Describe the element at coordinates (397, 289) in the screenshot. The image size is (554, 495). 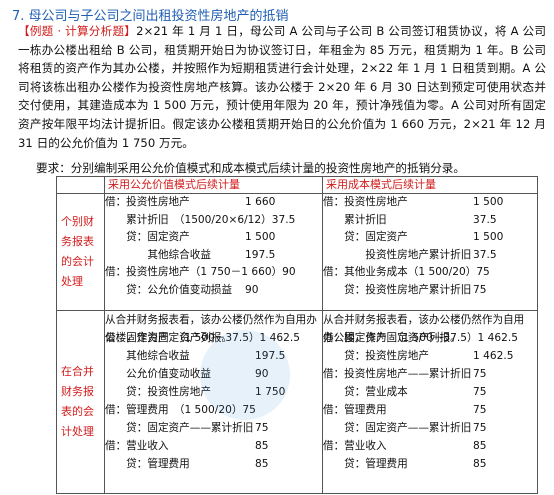
I see `entry-text: 贷：投资性房地产累计折旧` at that location.